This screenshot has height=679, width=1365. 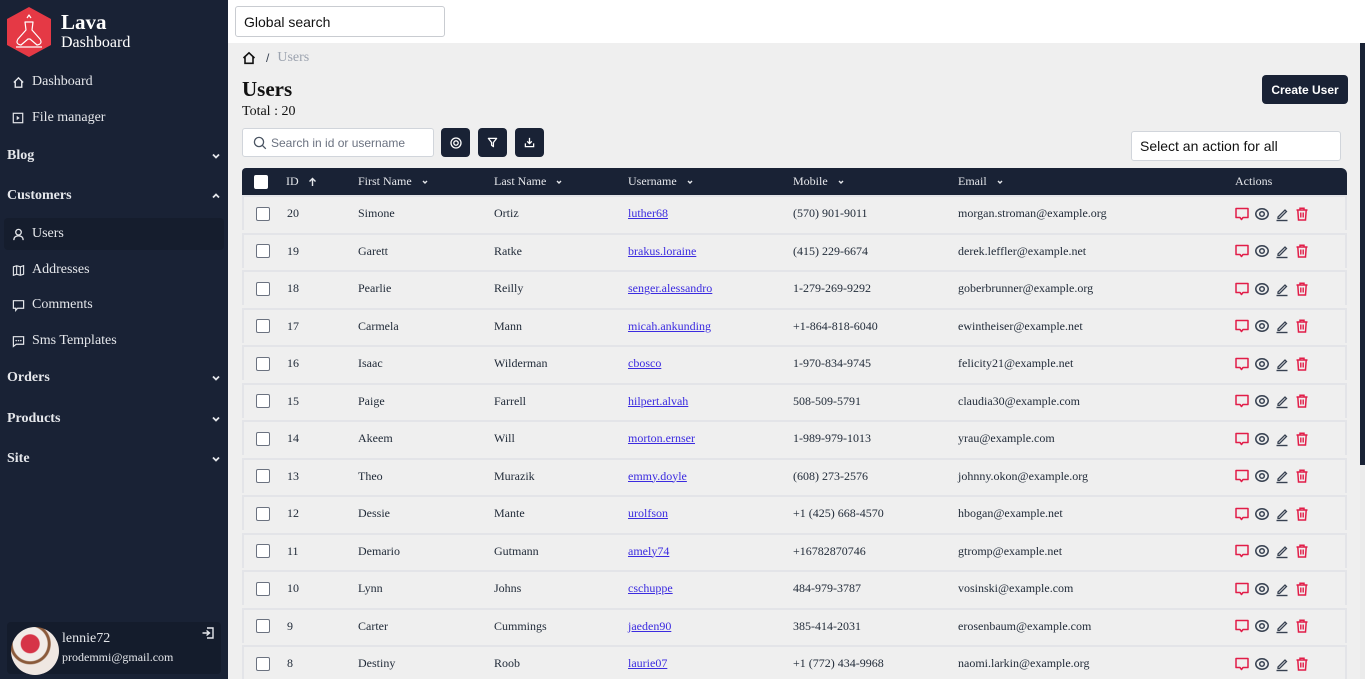 I want to click on scrollbar-thumb, so click(x=1362, y=254).